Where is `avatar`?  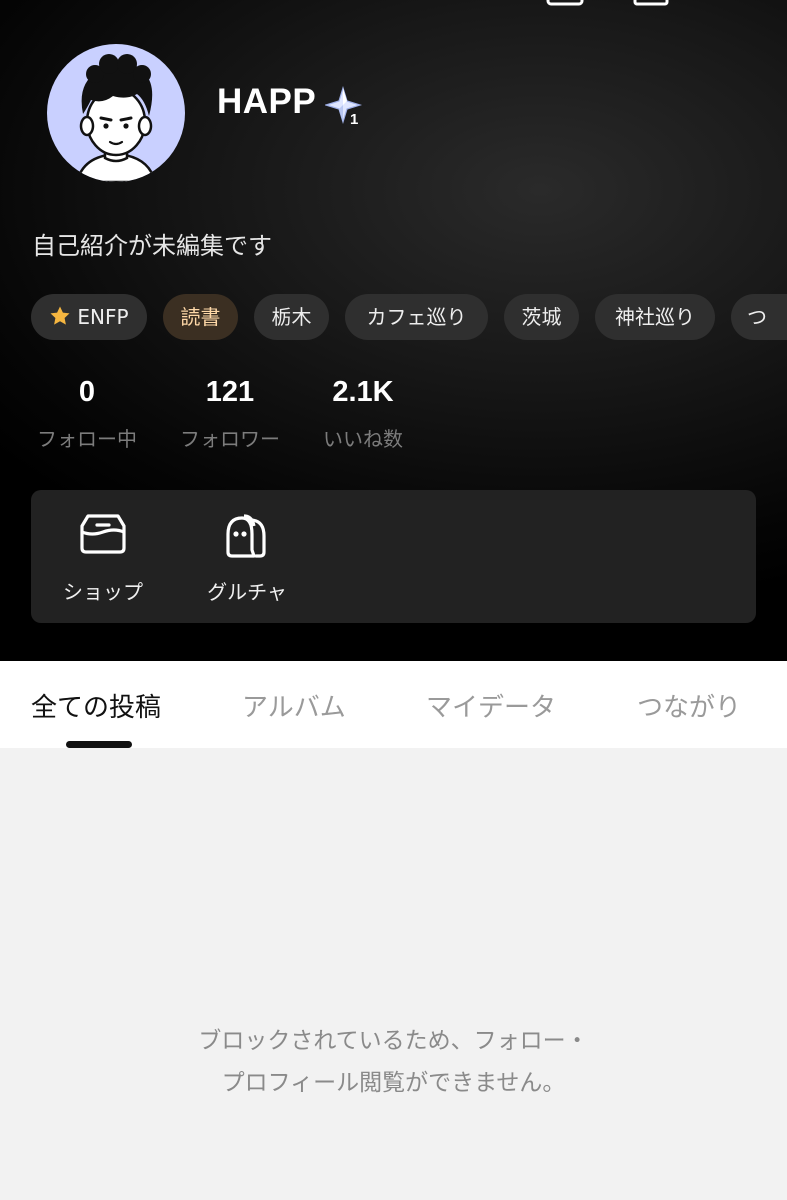 avatar is located at coordinates (116, 113).